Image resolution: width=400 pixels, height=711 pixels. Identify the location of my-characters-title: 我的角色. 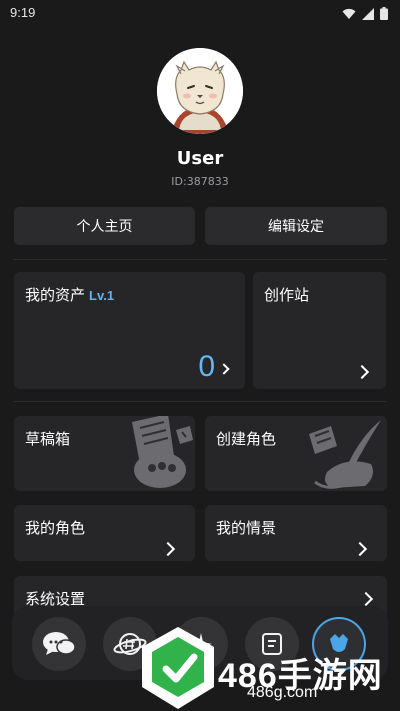
(55, 528).